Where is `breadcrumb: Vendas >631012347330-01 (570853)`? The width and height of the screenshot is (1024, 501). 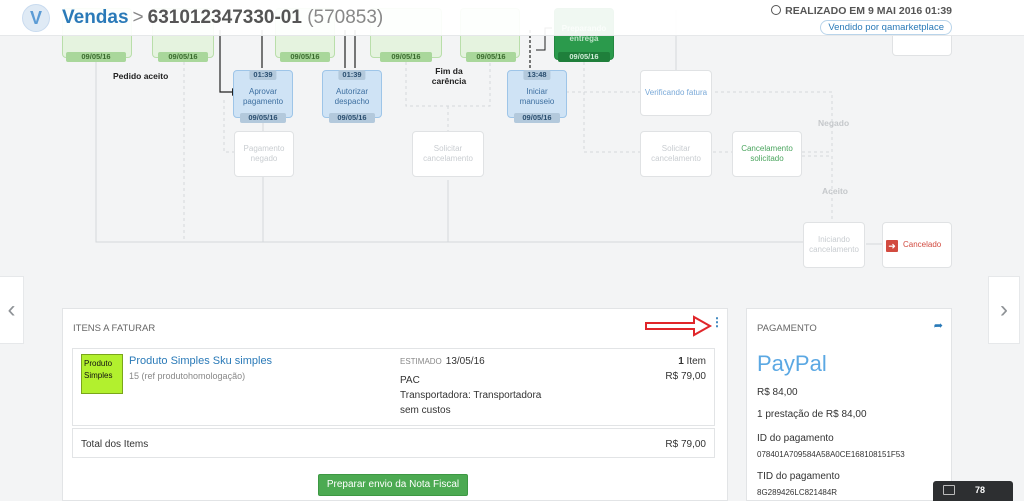
breadcrumb: Vendas >631012347330-01 (570853) is located at coordinates (222, 18).